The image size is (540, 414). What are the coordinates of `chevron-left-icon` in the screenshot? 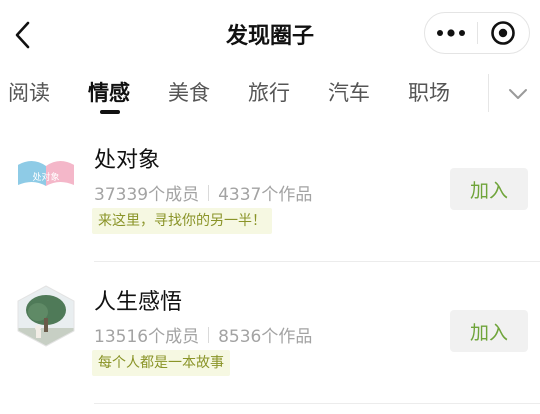 It's located at (22, 35).